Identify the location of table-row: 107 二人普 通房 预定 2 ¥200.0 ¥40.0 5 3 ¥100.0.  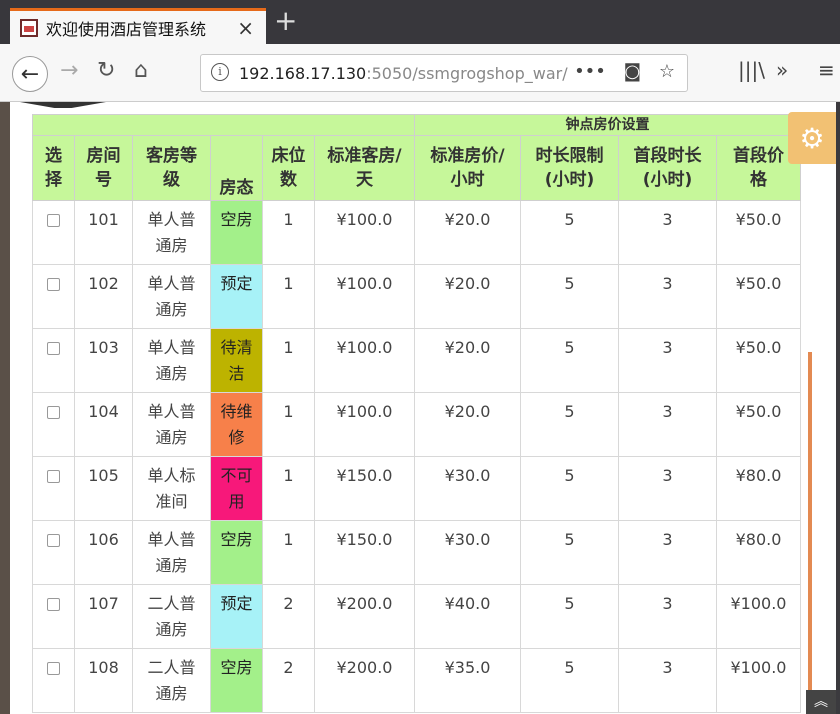
(416, 616).